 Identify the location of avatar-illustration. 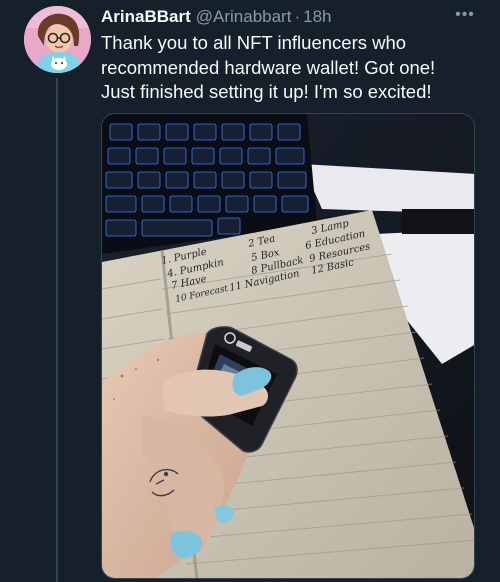
(57, 39).